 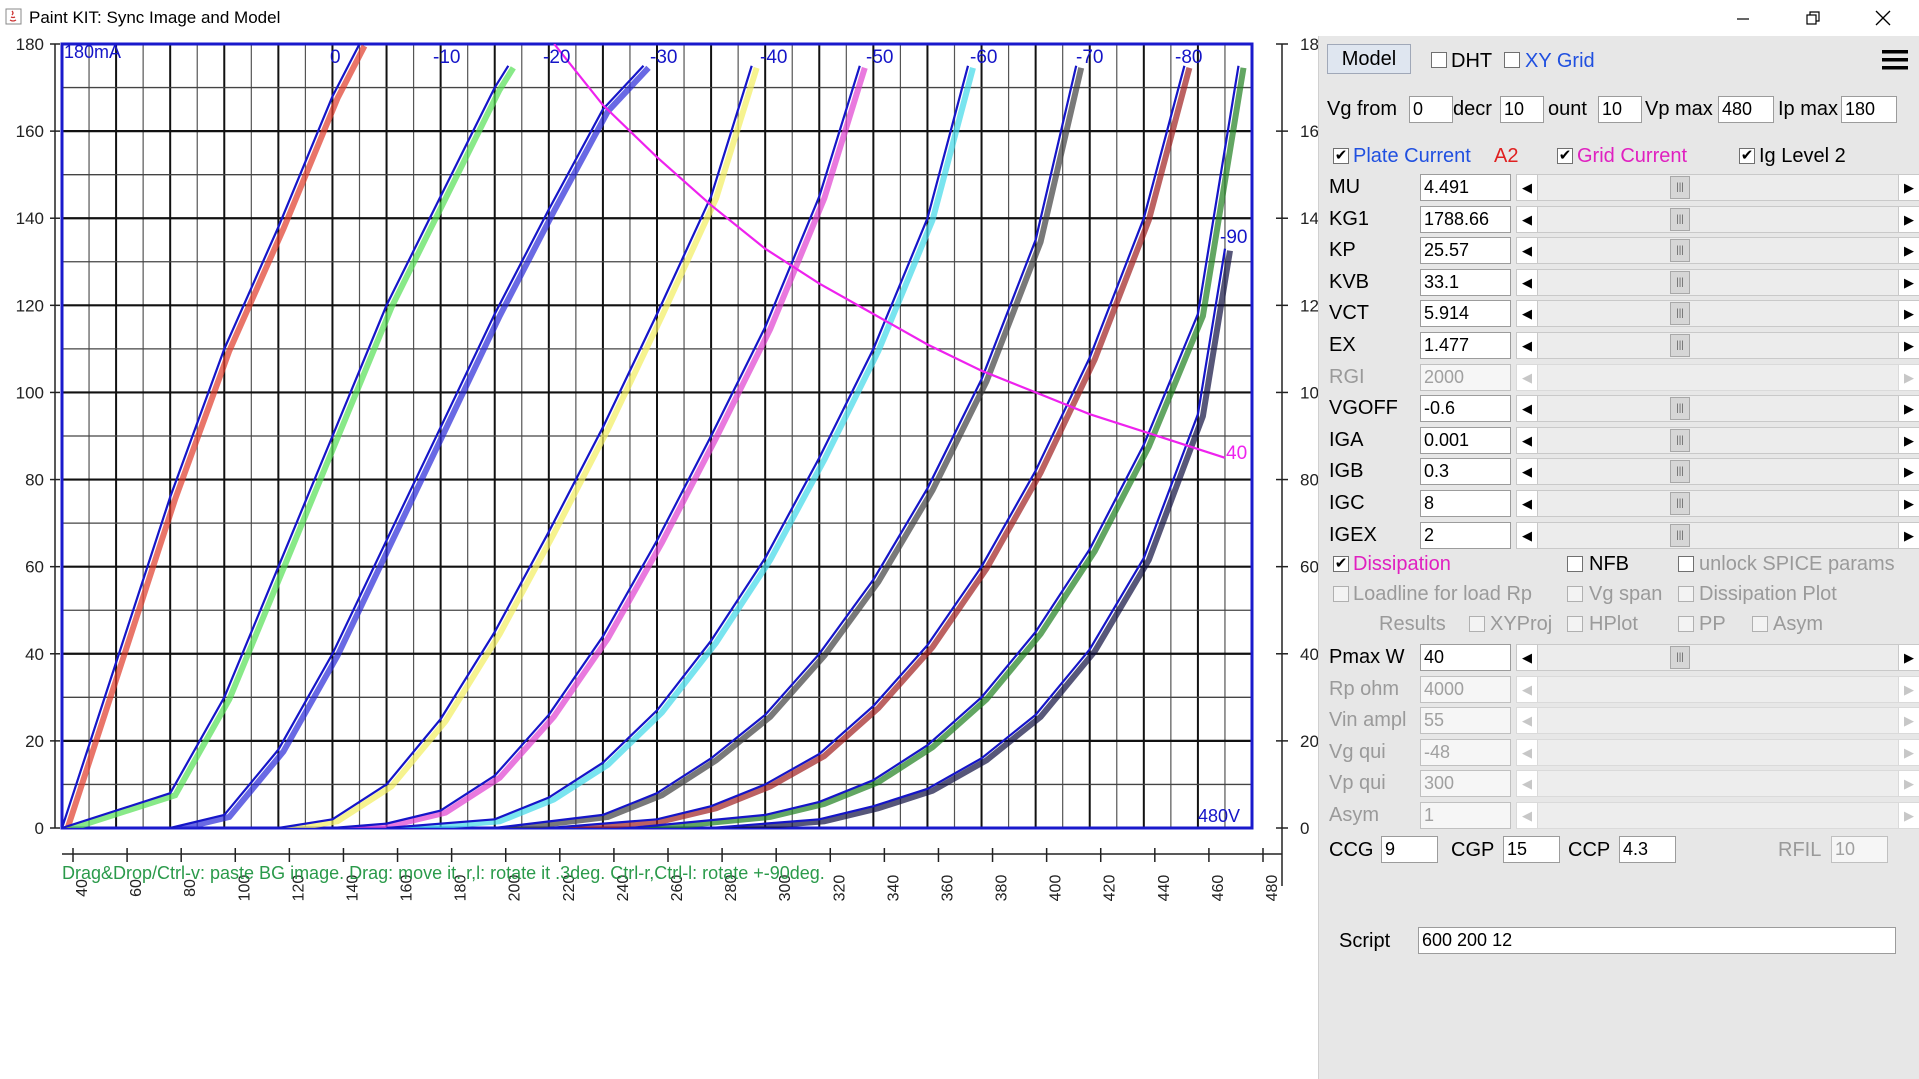 What do you see at coordinates (1895, 60) in the screenshot?
I see `hamburger-menu-icon` at bounding box center [1895, 60].